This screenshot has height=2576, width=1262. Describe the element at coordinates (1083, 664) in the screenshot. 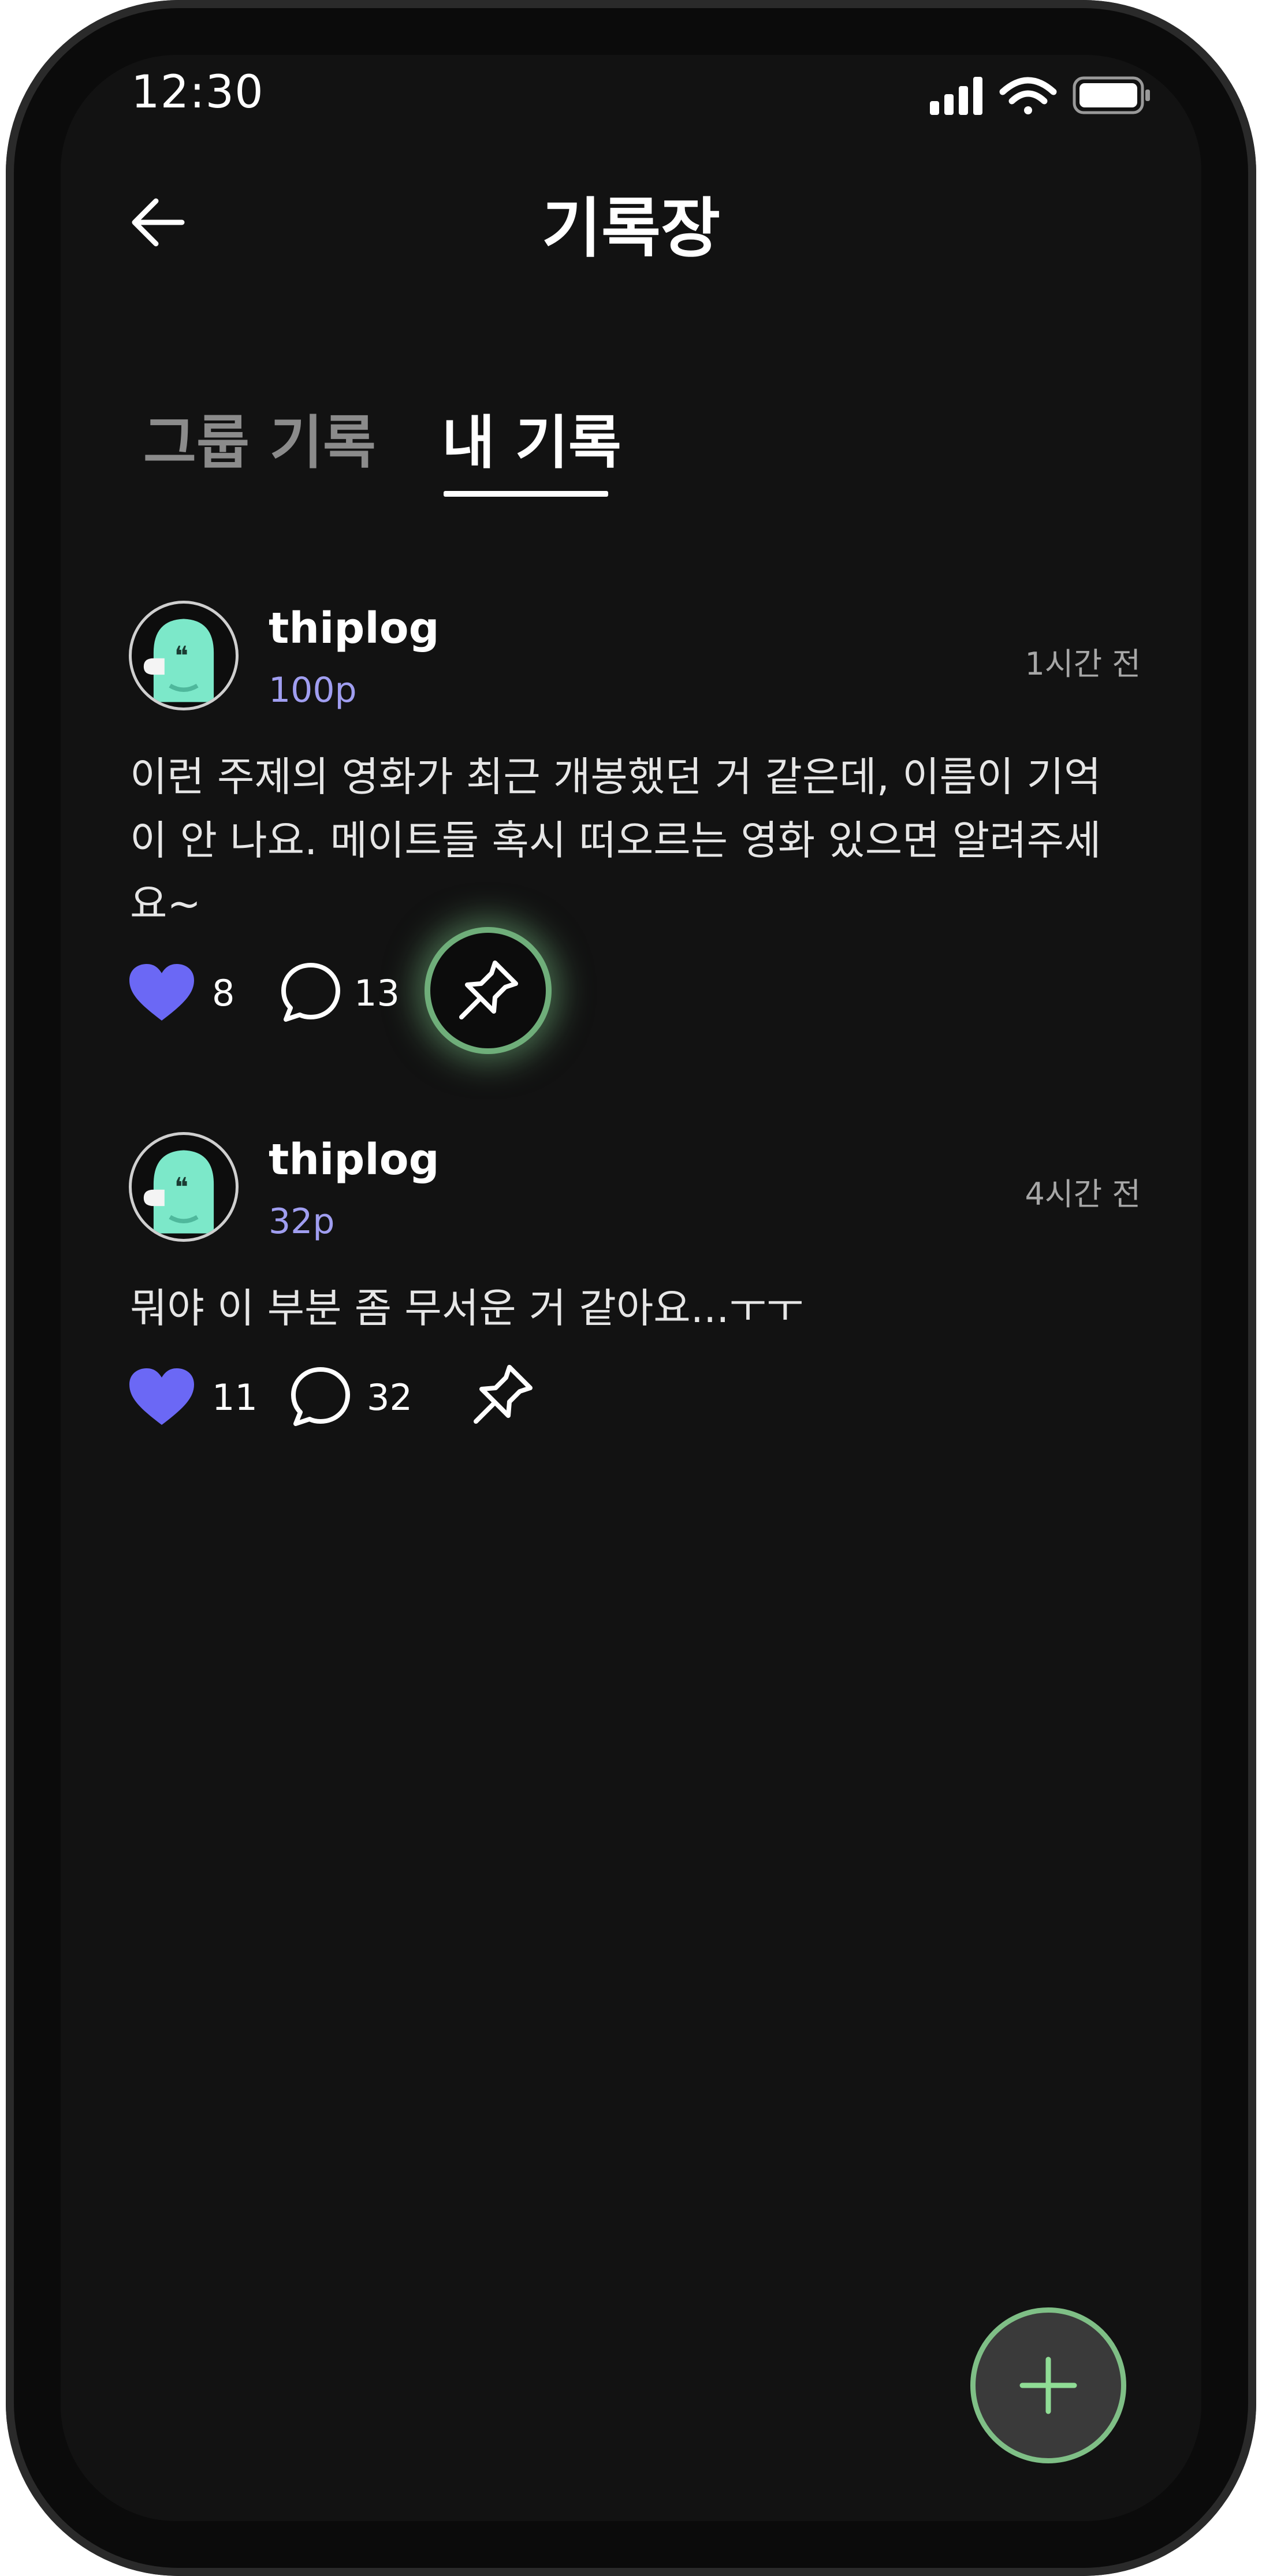

I see `post-time-ago: 1시간 전` at that location.